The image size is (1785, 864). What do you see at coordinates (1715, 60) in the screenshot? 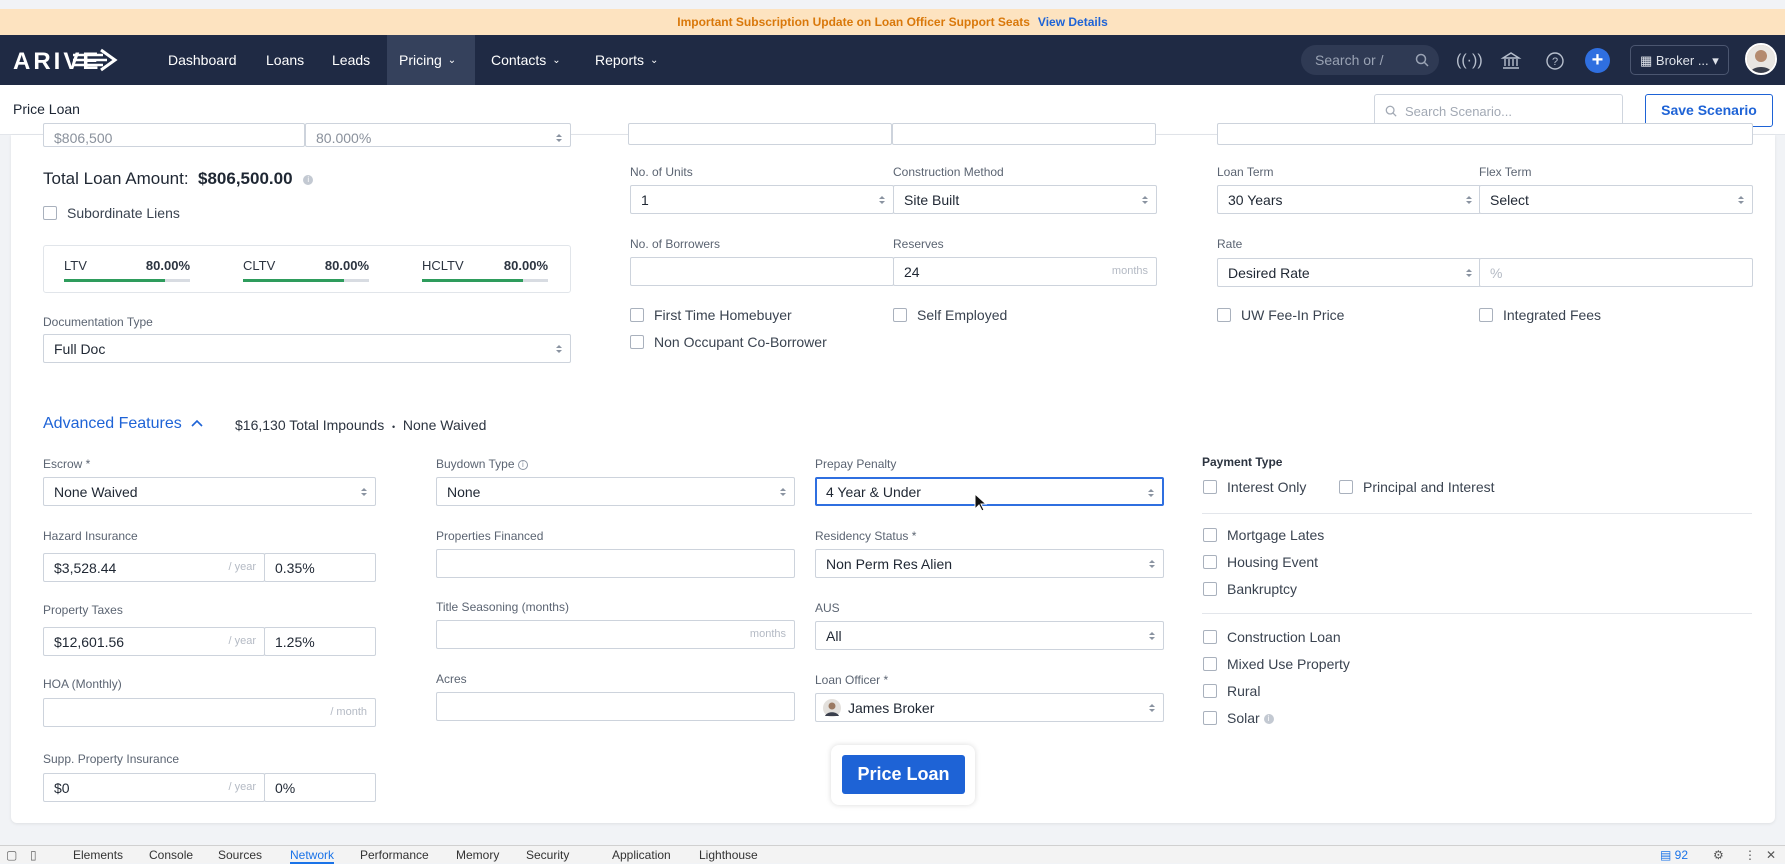
I see `chevron-down-icon: ▾` at bounding box center [1715, 60].